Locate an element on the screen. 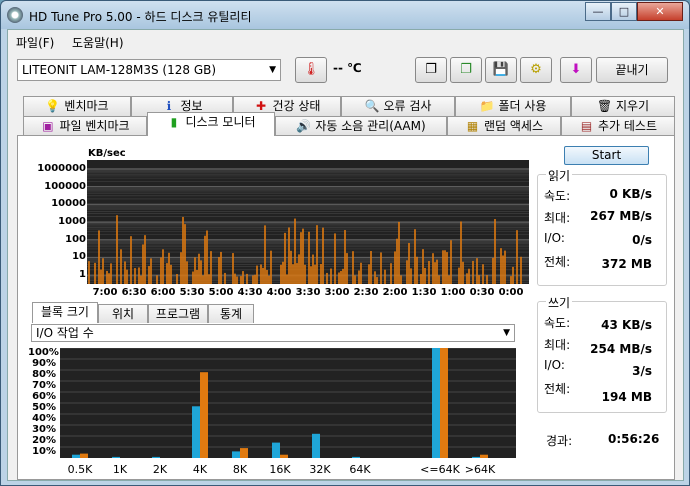 The height and width of the screenshot is (486, 690). write-group-title: 쓰기 is located at coordinates (559, 302).